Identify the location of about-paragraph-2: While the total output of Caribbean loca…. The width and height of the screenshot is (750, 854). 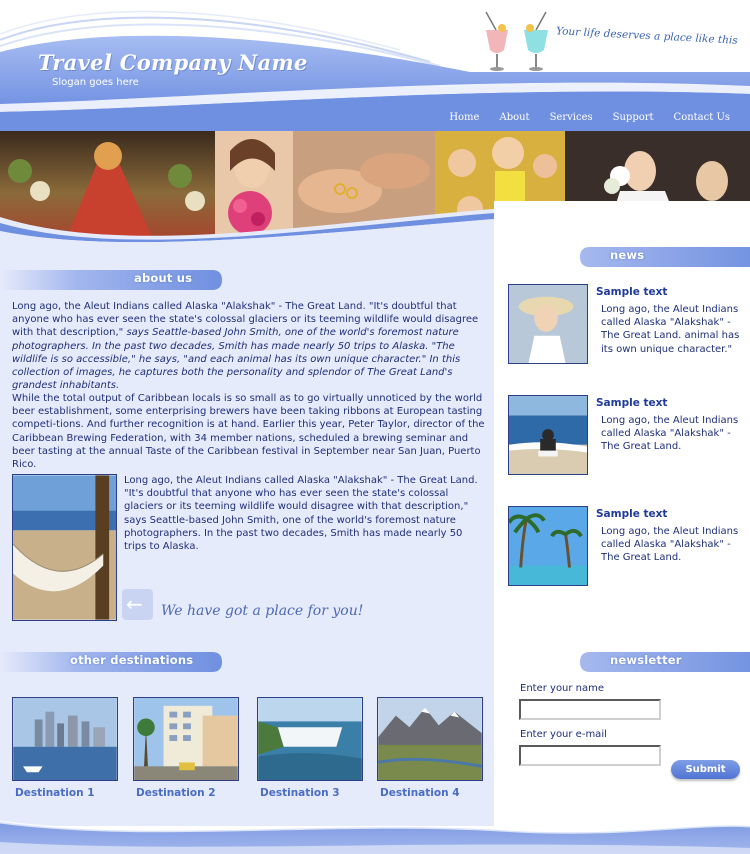
(248, 432).